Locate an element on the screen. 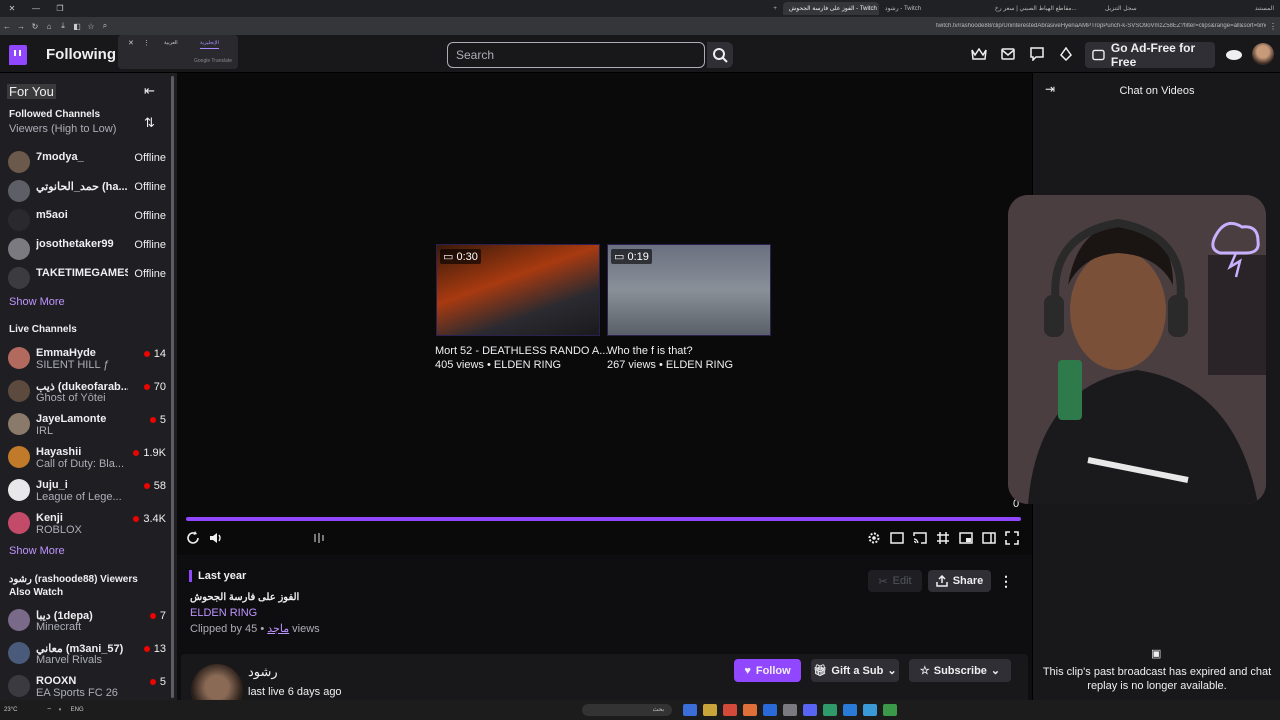  crown-icon is located at coordinates (979, 54).